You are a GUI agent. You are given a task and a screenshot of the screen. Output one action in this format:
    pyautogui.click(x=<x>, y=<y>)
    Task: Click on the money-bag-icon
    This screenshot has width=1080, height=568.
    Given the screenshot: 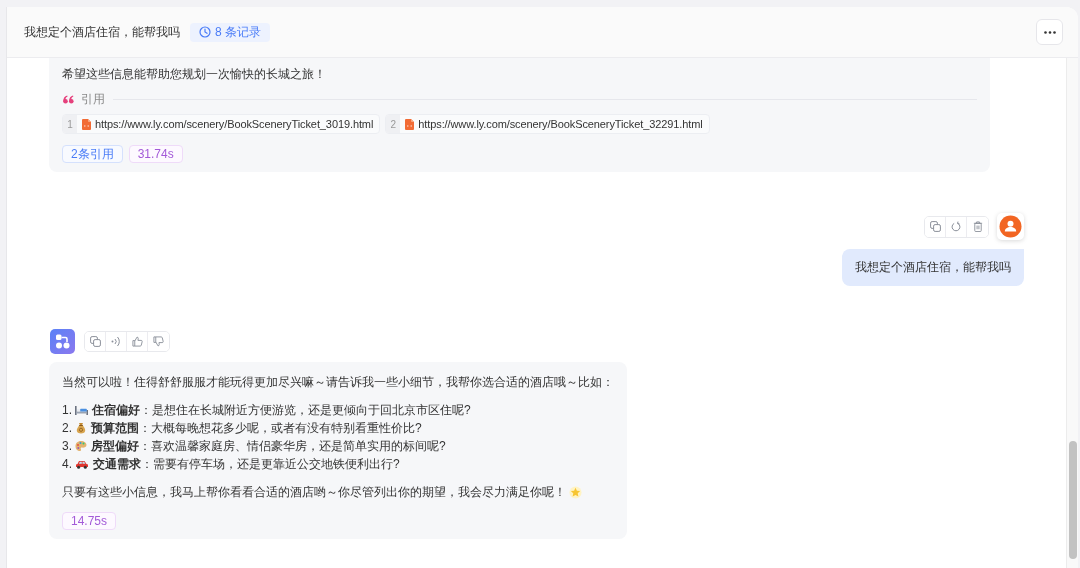 What is the action you would take?
    pyautogui.click(x=81, y=428)
    